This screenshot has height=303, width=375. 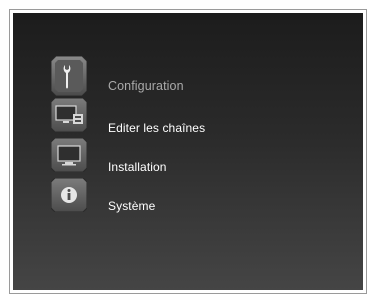 I want to click on menu-item-label: Installation, so click(x=137, y=167).